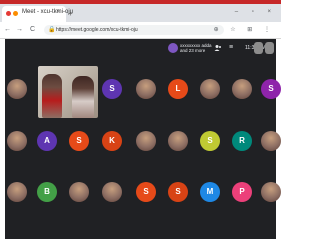 The image size is (320, 246). Describe the element at coordinates (48, 12) in the screenshot. I see `tab-title: Meet - xcu-tkmi-oju` at that location.